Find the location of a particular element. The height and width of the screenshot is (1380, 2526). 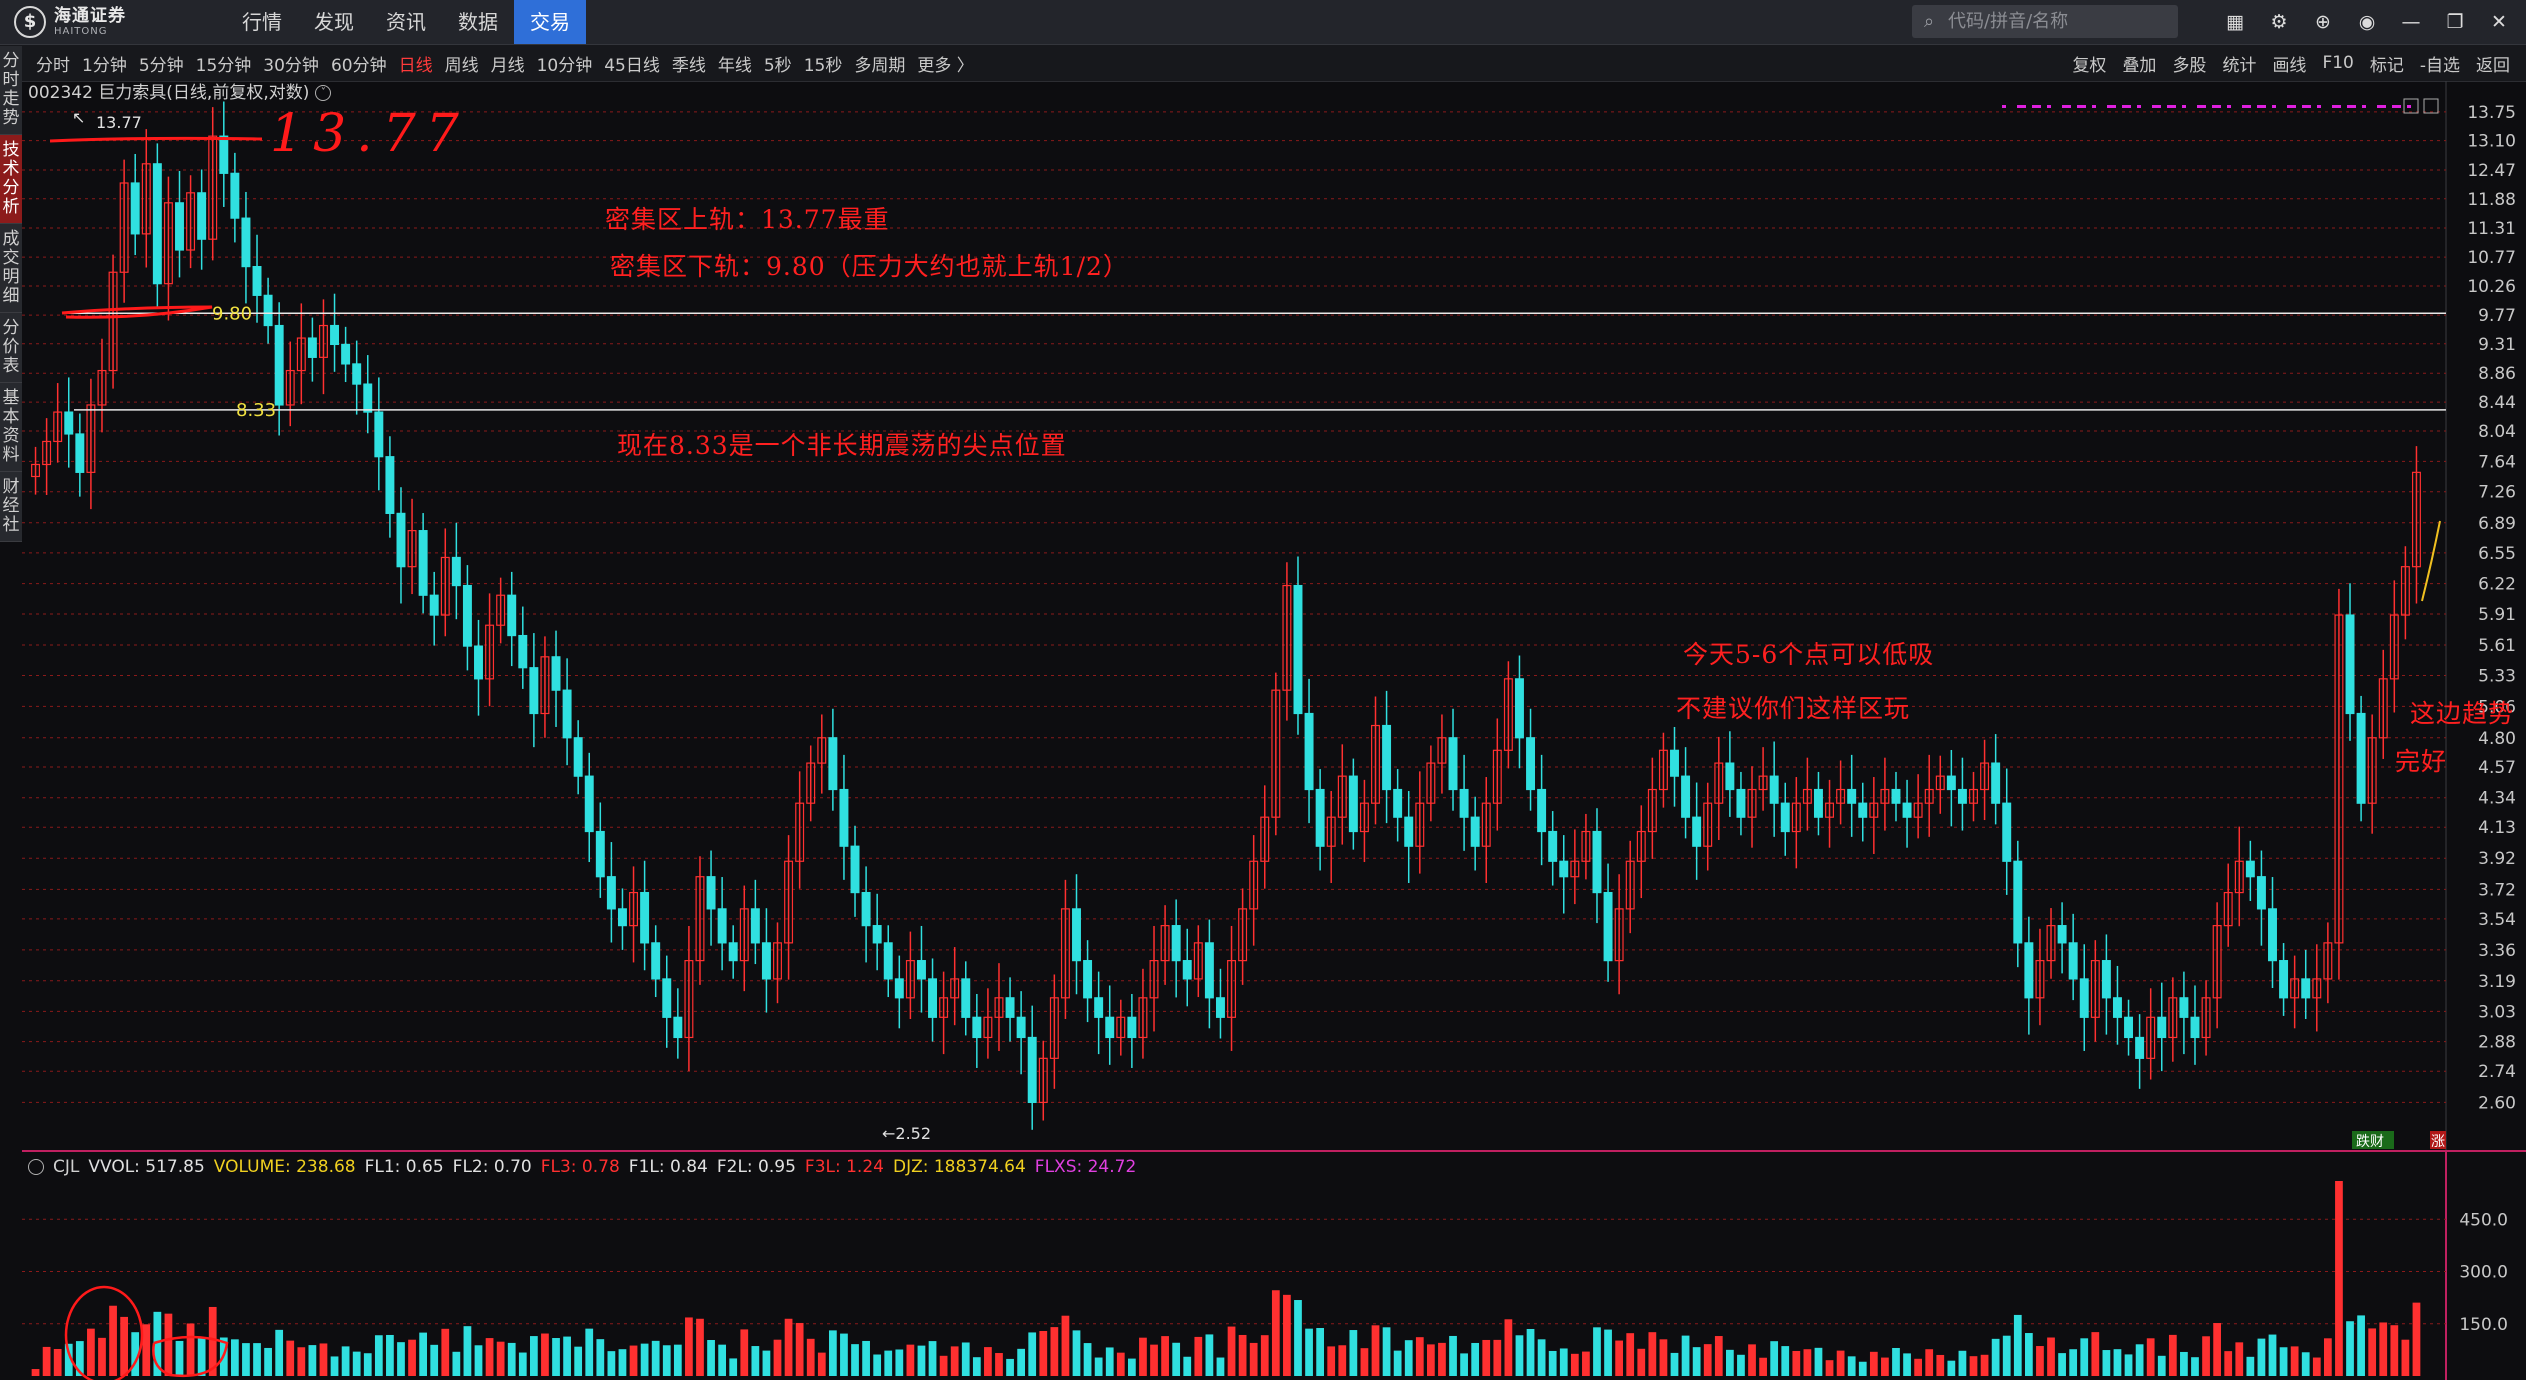

period-tab-13: 5秒 is located at coordinates (778, 63).